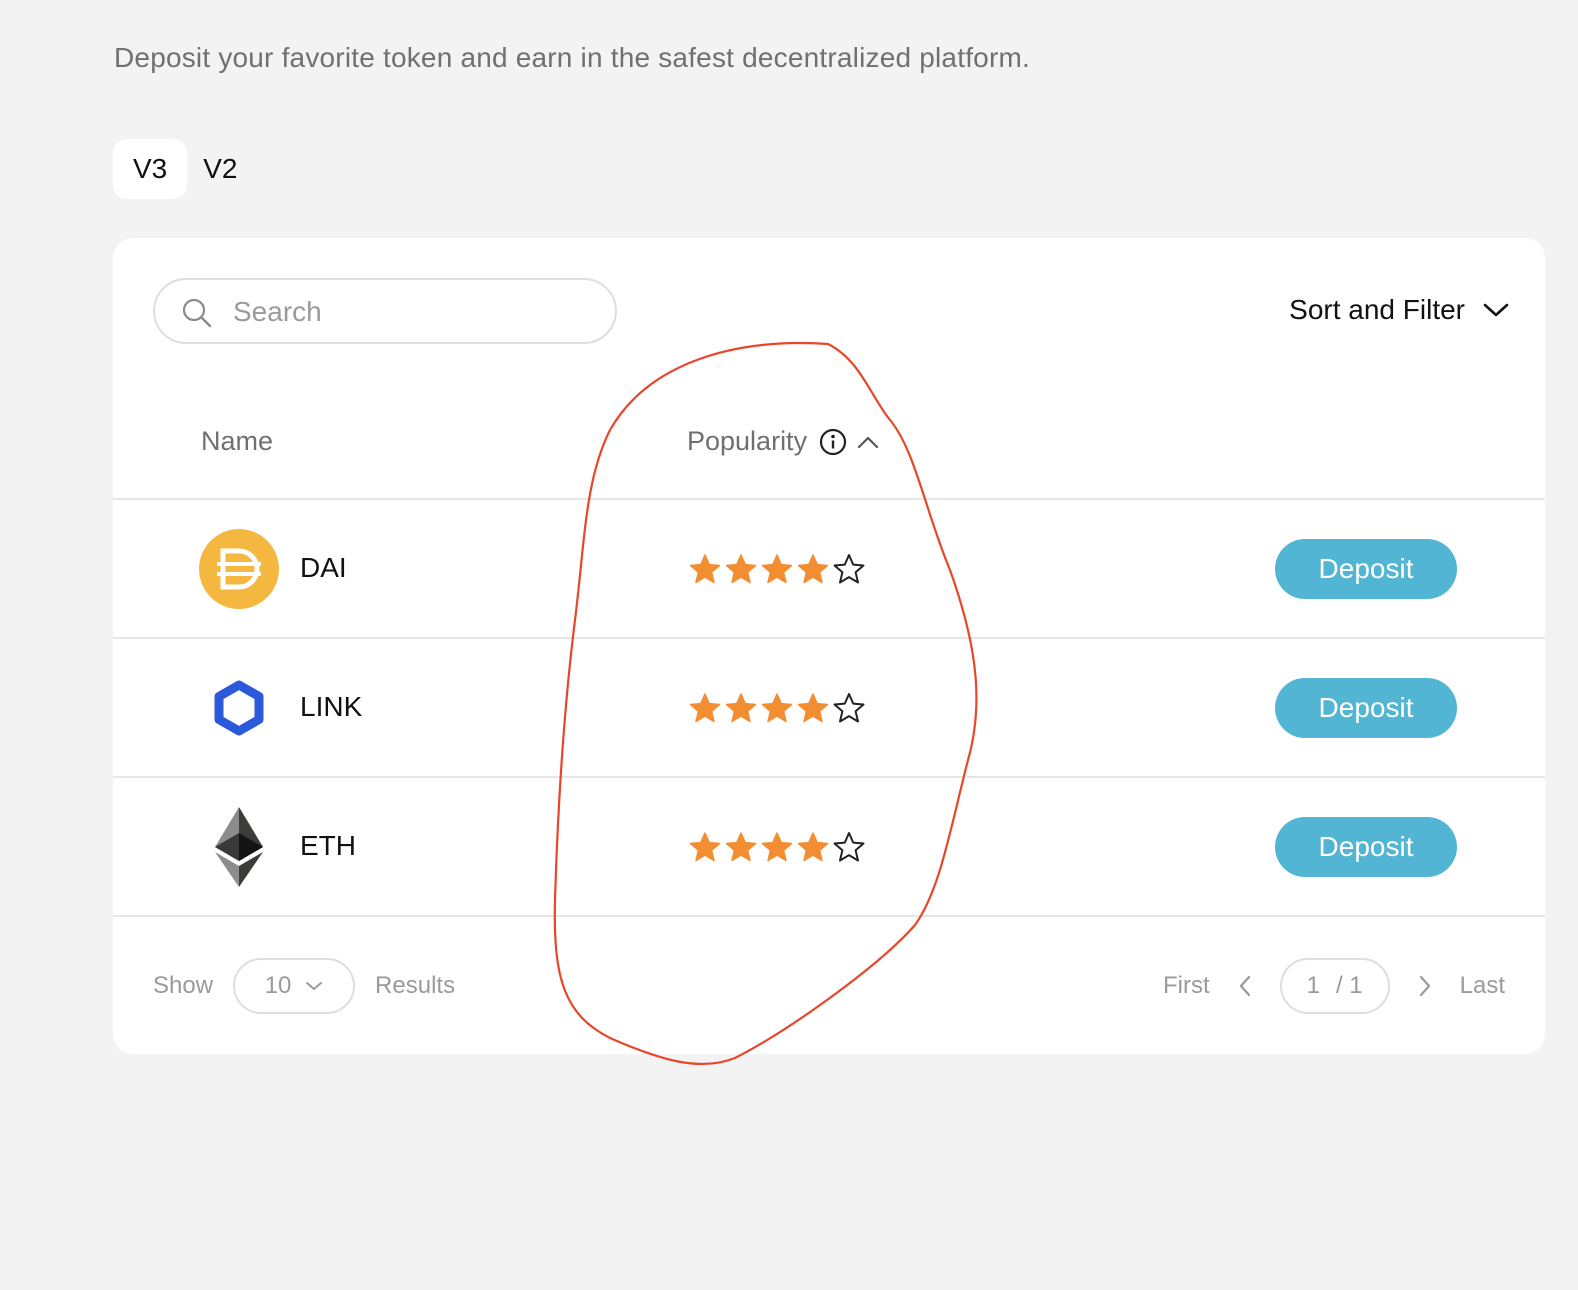 This screenshot has height=1290, width=1578. What do you see at coordinates (294, 986) in the screenshot?
I see `page-size-select: 10` at bounding box center [294, 986].